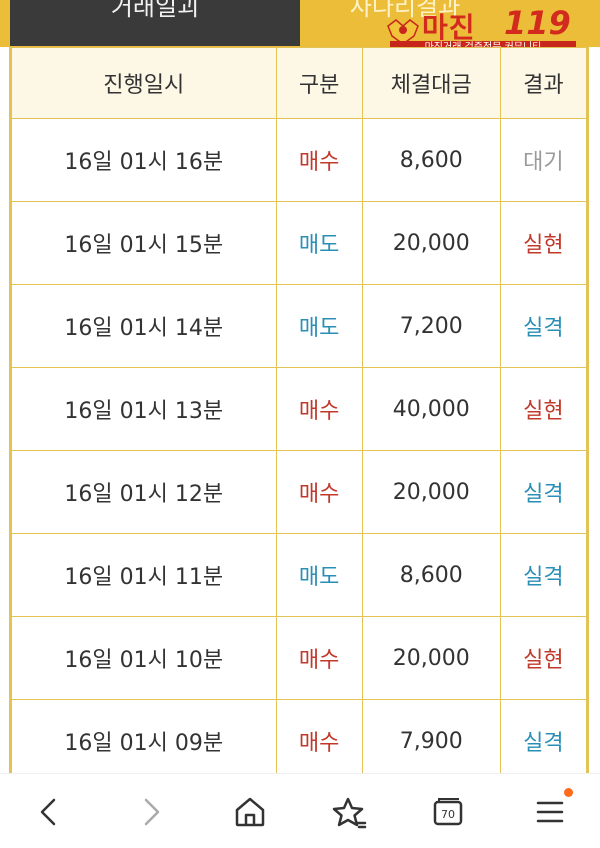 This screenshot has height=848, width=600. I want to click on table-row: 16일 01시 16분 매수 8,600 대기, so click(299, 160).